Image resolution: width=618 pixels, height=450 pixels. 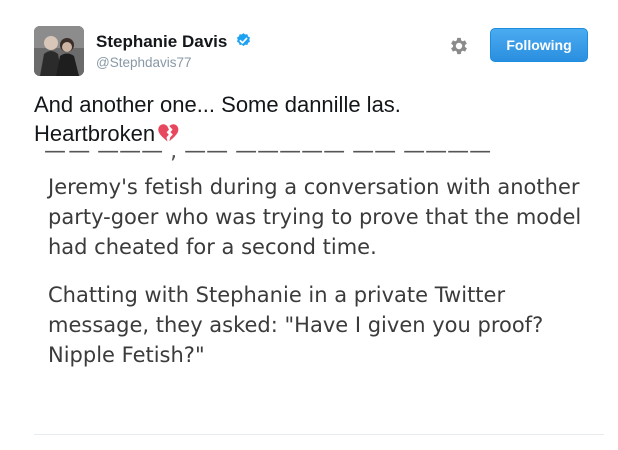 I want to click on broken-heart-icon, so click(x=168, y=133).